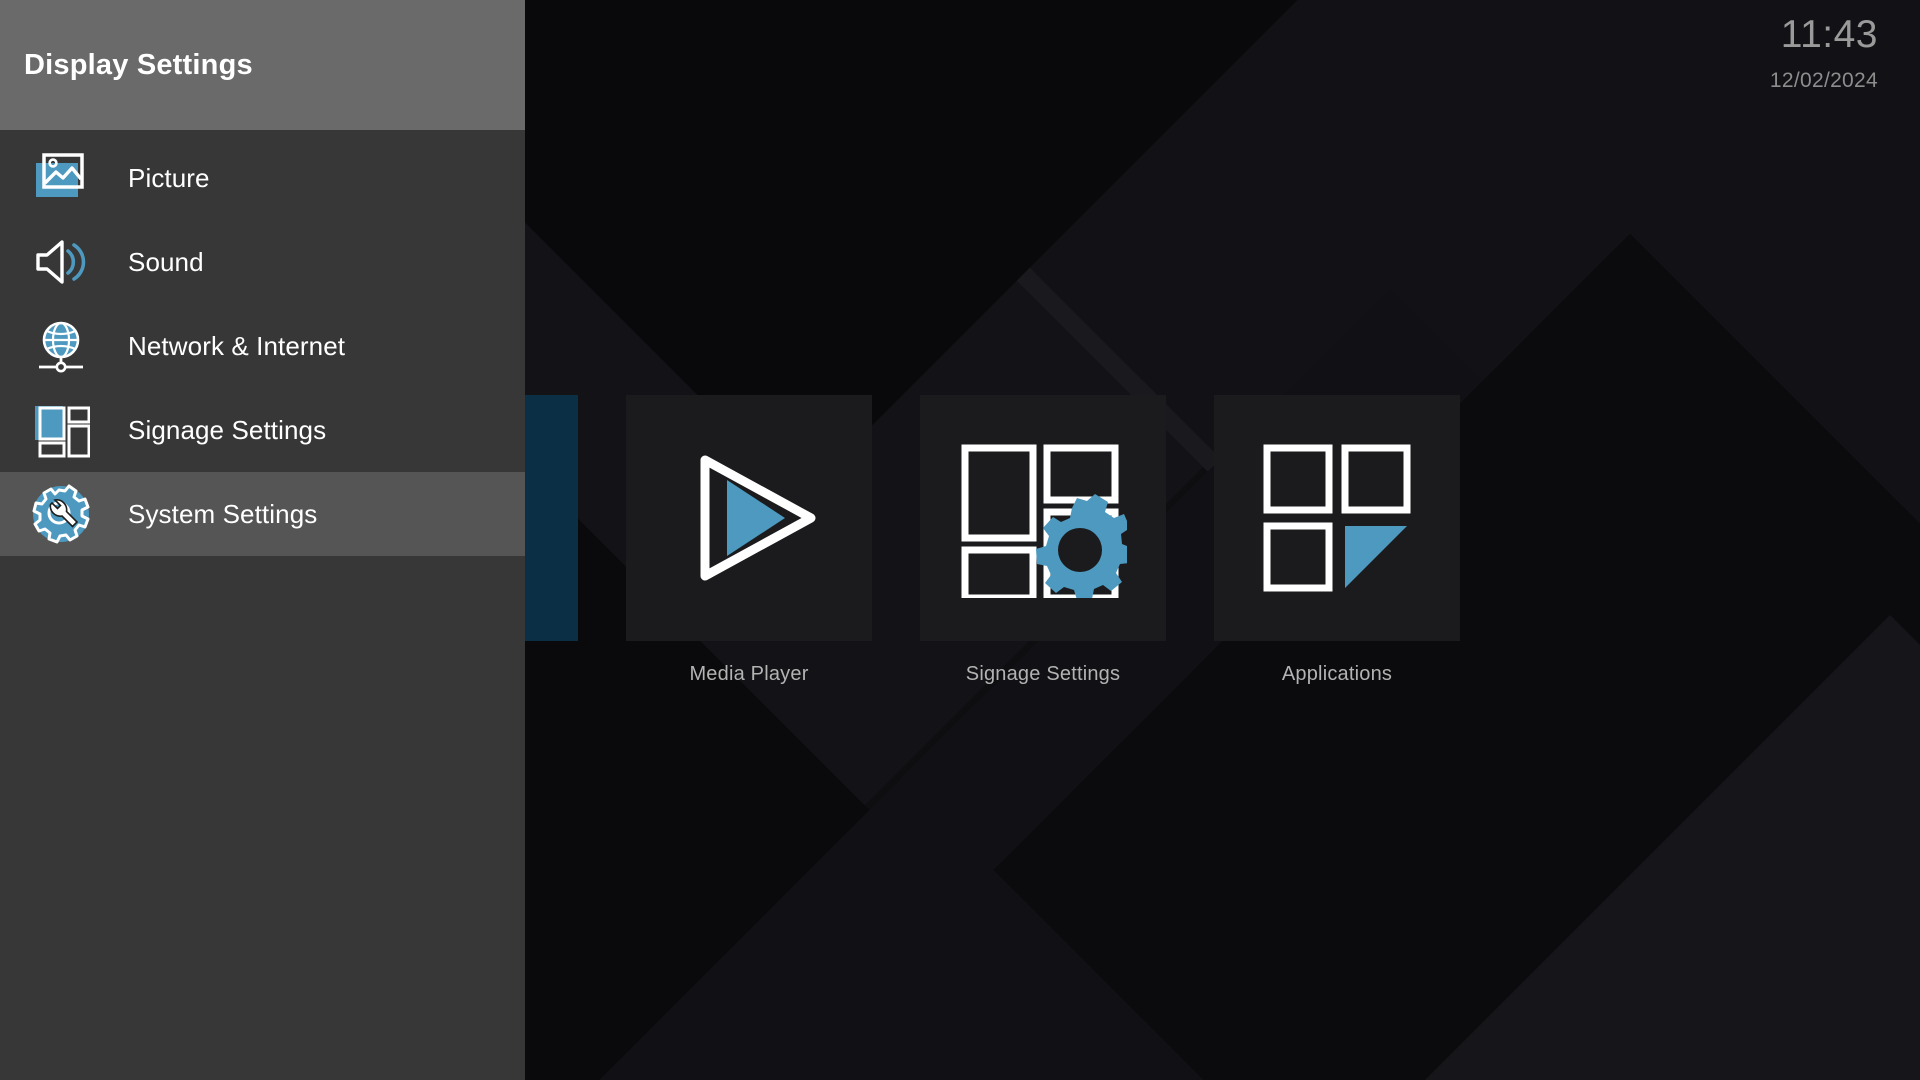  I want to click on sidebar-item-signage-settings: Signage Settings, so click(262, 430).